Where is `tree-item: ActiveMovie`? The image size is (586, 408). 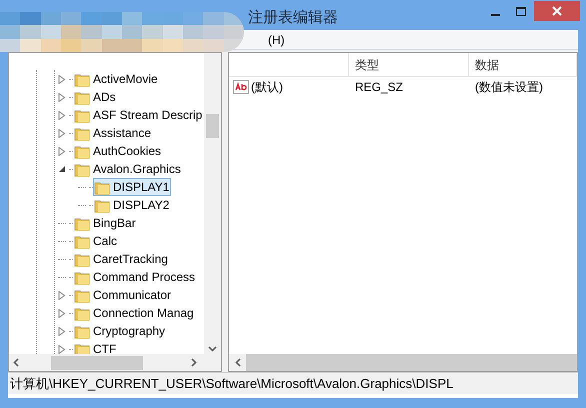
tree-item: ActiveMovie is located at coordinates (116, 79).